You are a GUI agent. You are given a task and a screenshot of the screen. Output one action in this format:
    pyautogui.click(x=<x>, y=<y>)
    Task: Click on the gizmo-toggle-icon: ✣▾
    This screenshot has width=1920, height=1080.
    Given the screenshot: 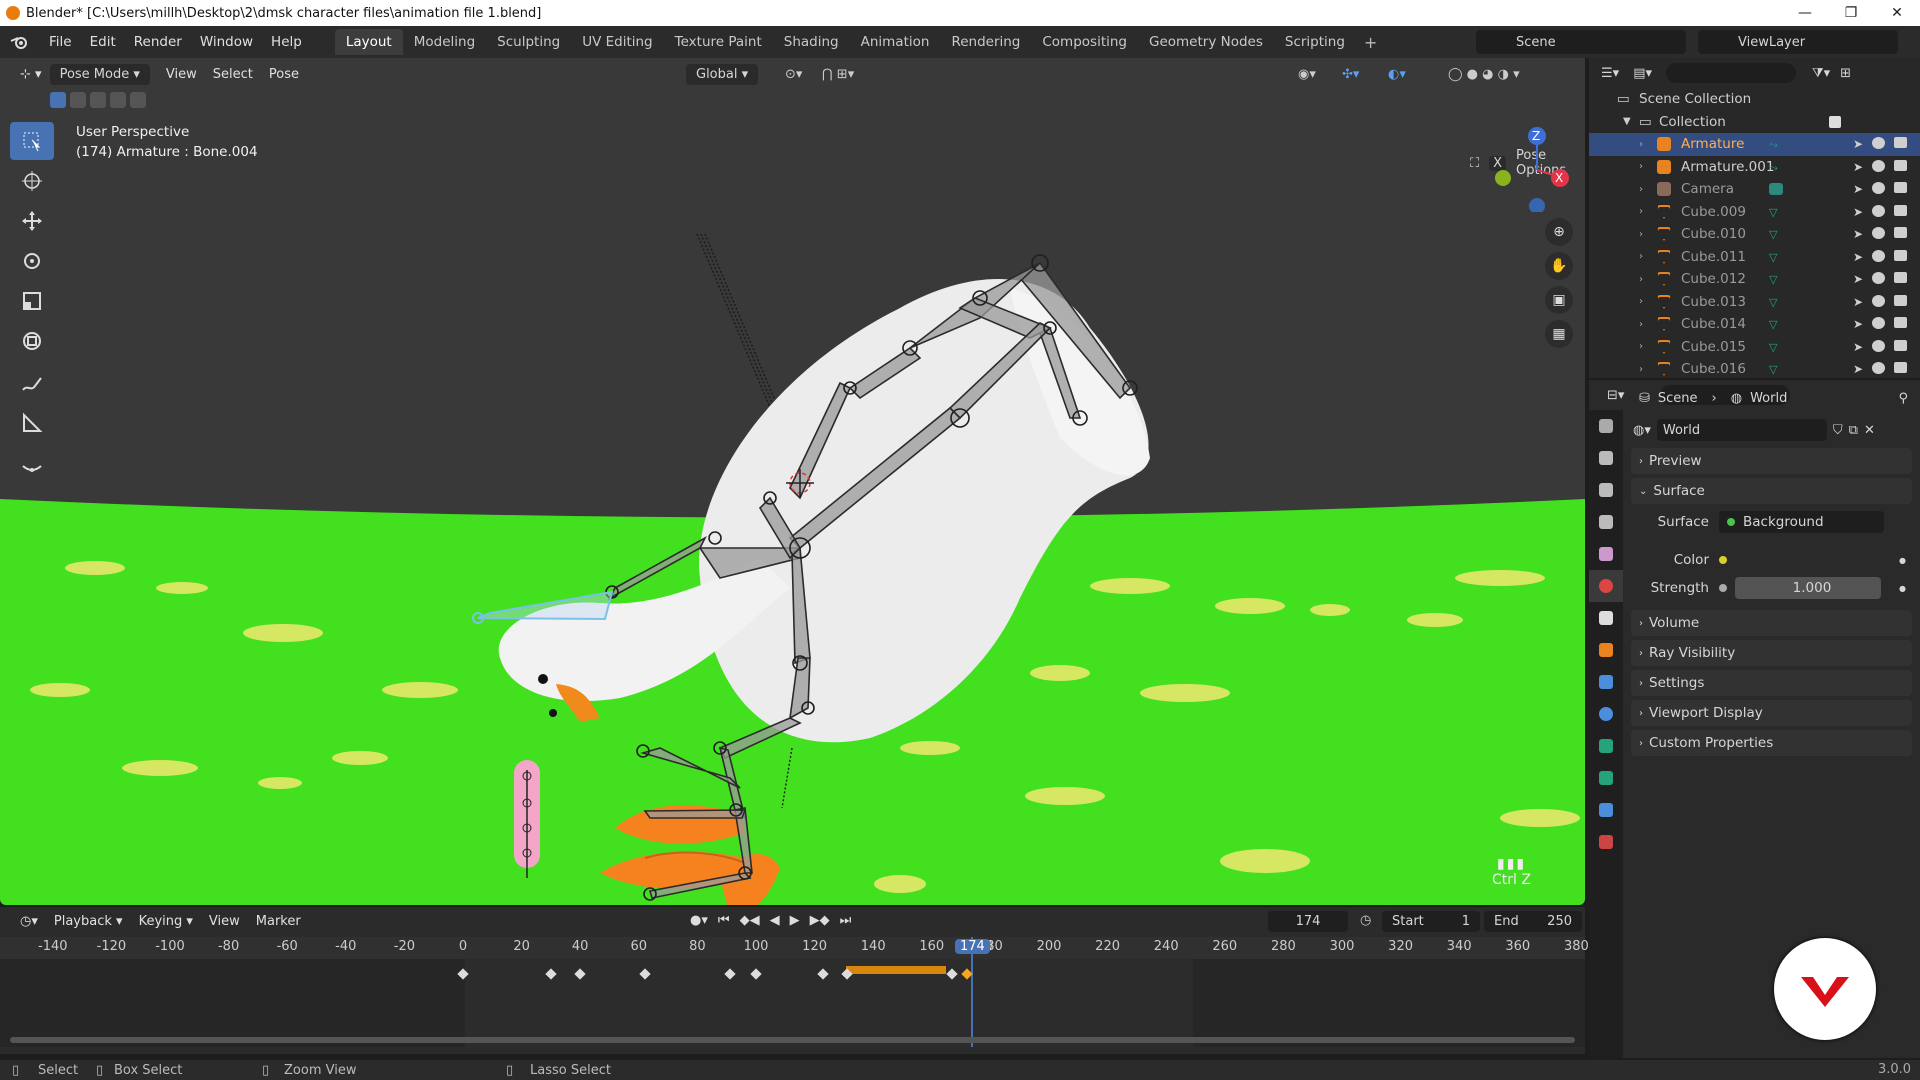 What is the action you would take?
    pyautogui.click(x=1350, y=74)
    